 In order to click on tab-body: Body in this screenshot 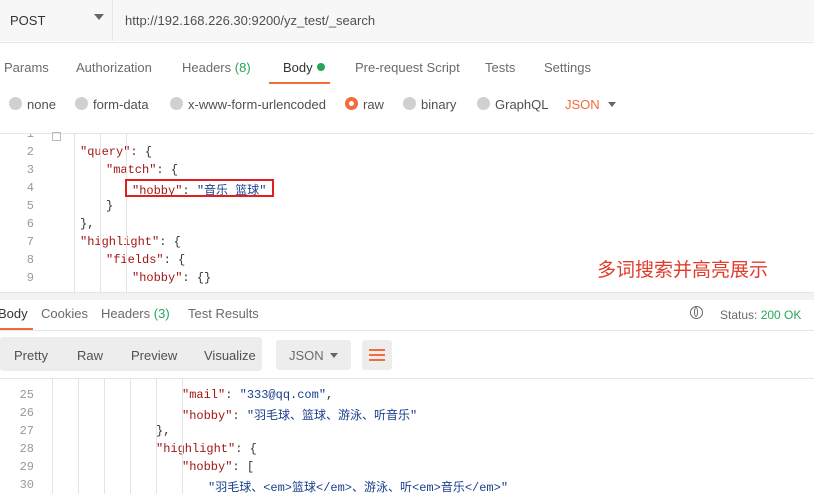, I will do `click(304, 67)`.